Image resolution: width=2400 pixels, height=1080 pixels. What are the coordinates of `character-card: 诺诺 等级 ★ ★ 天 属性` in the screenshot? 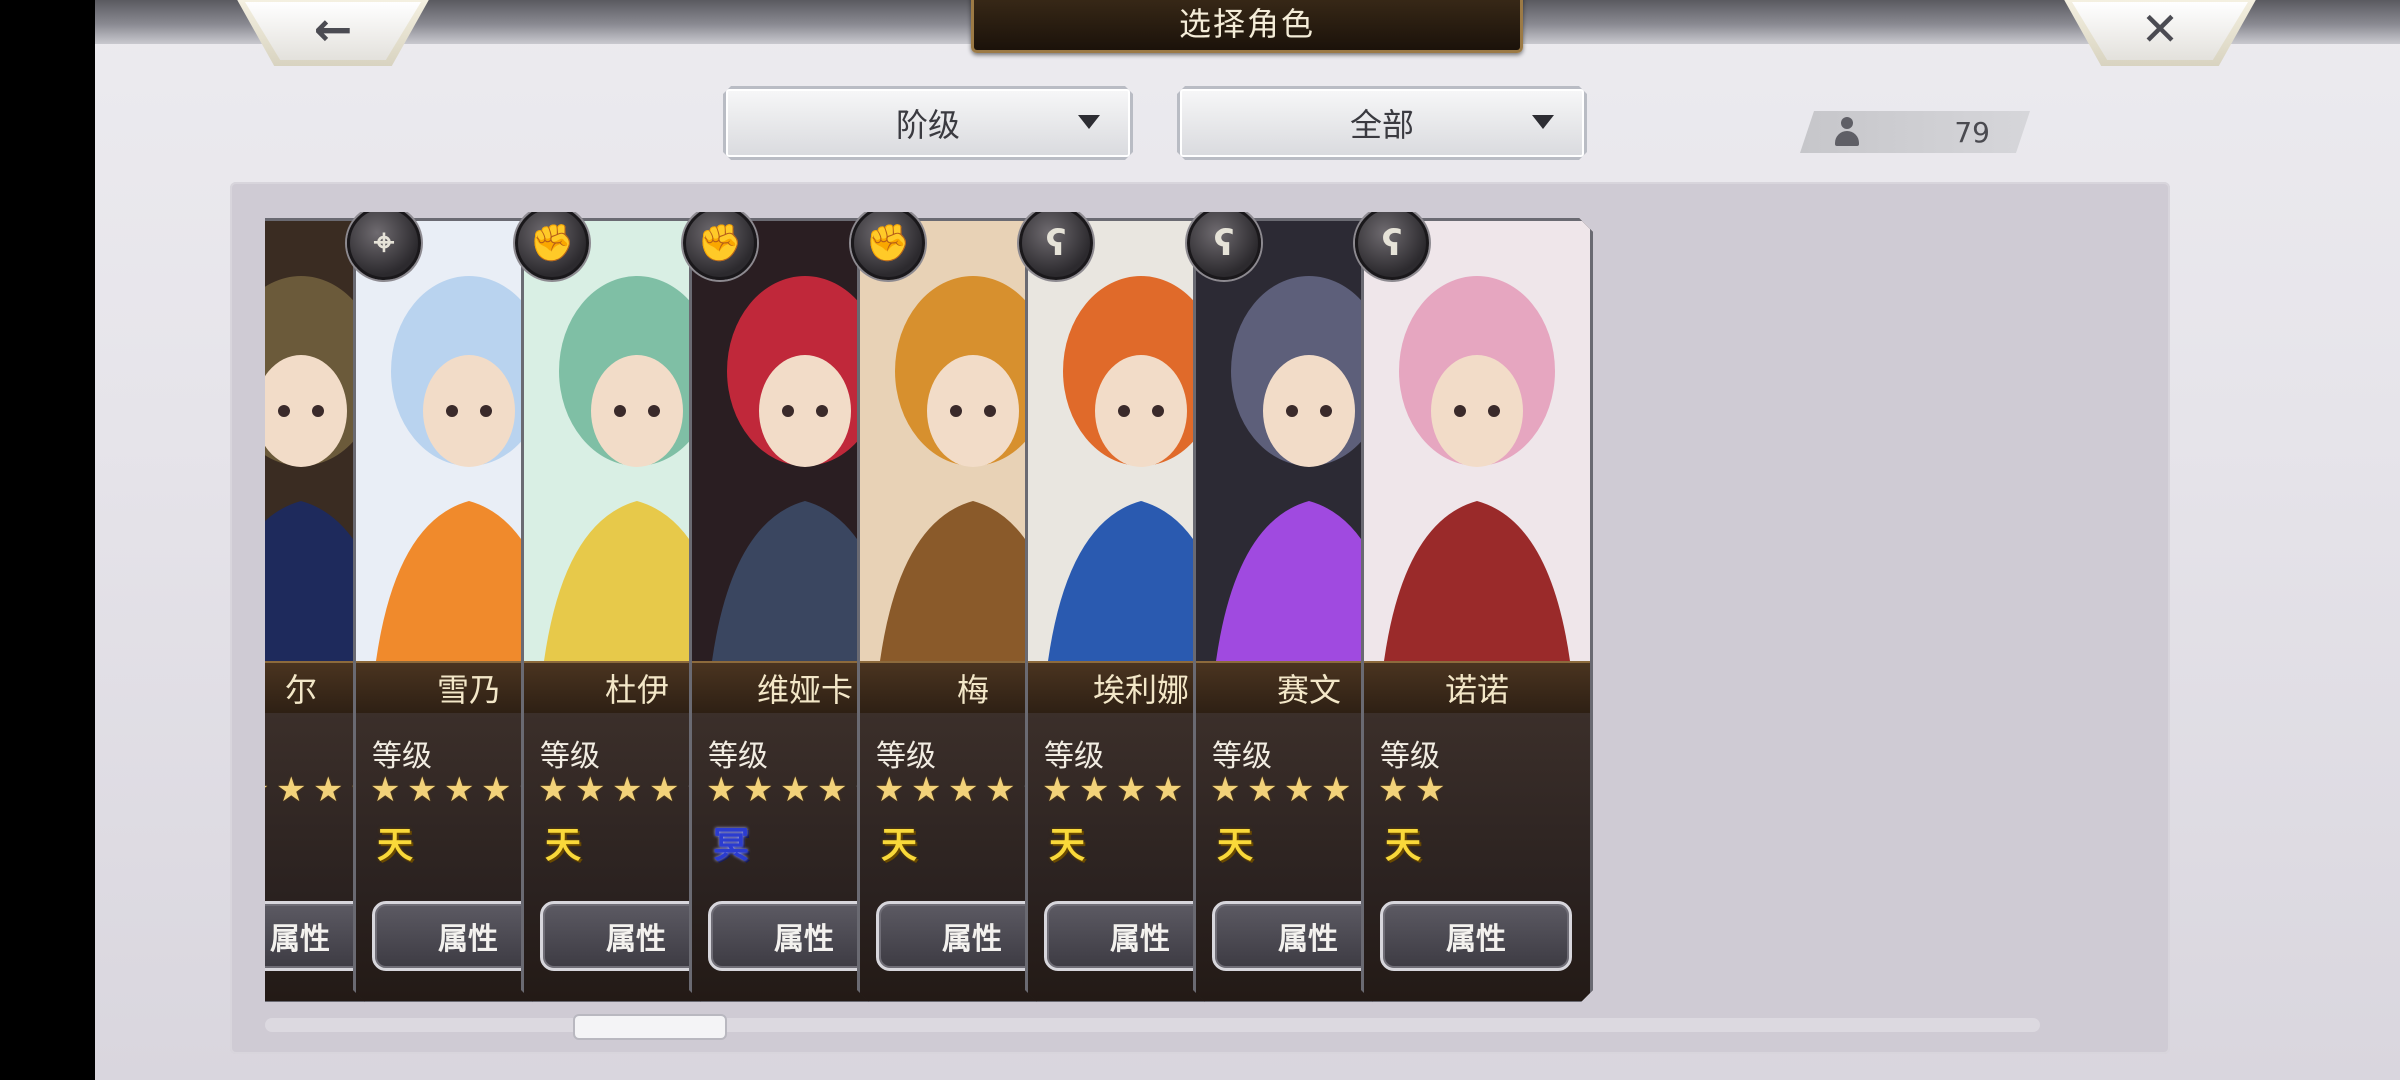 It's located at (1477, 610).